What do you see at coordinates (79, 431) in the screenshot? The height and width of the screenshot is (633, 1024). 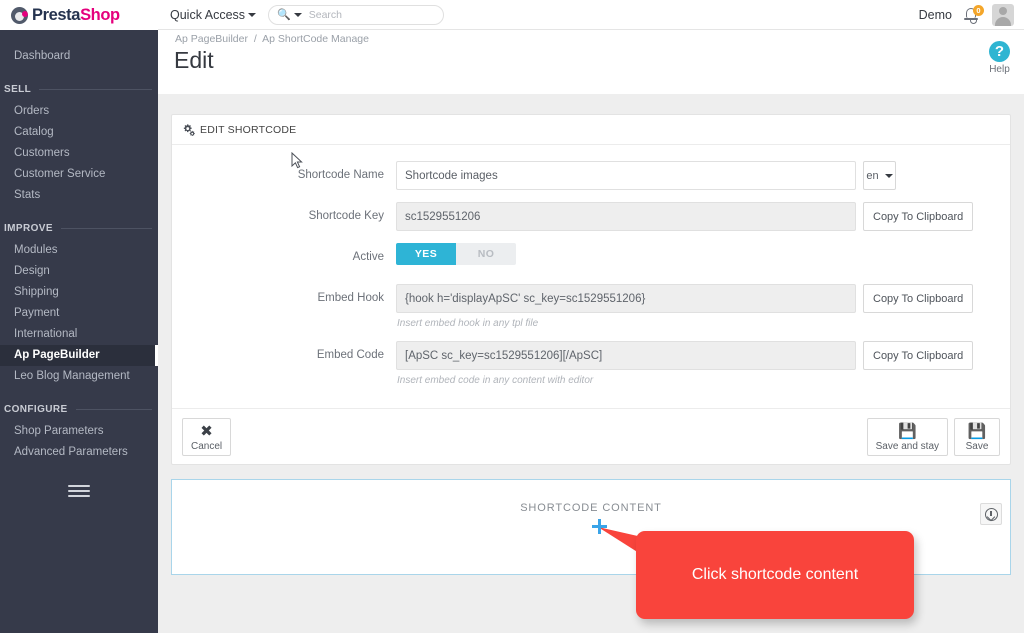 I see `sidebar-item-shop-parameters: Shop Parameters` at bounding box center [79, 431].